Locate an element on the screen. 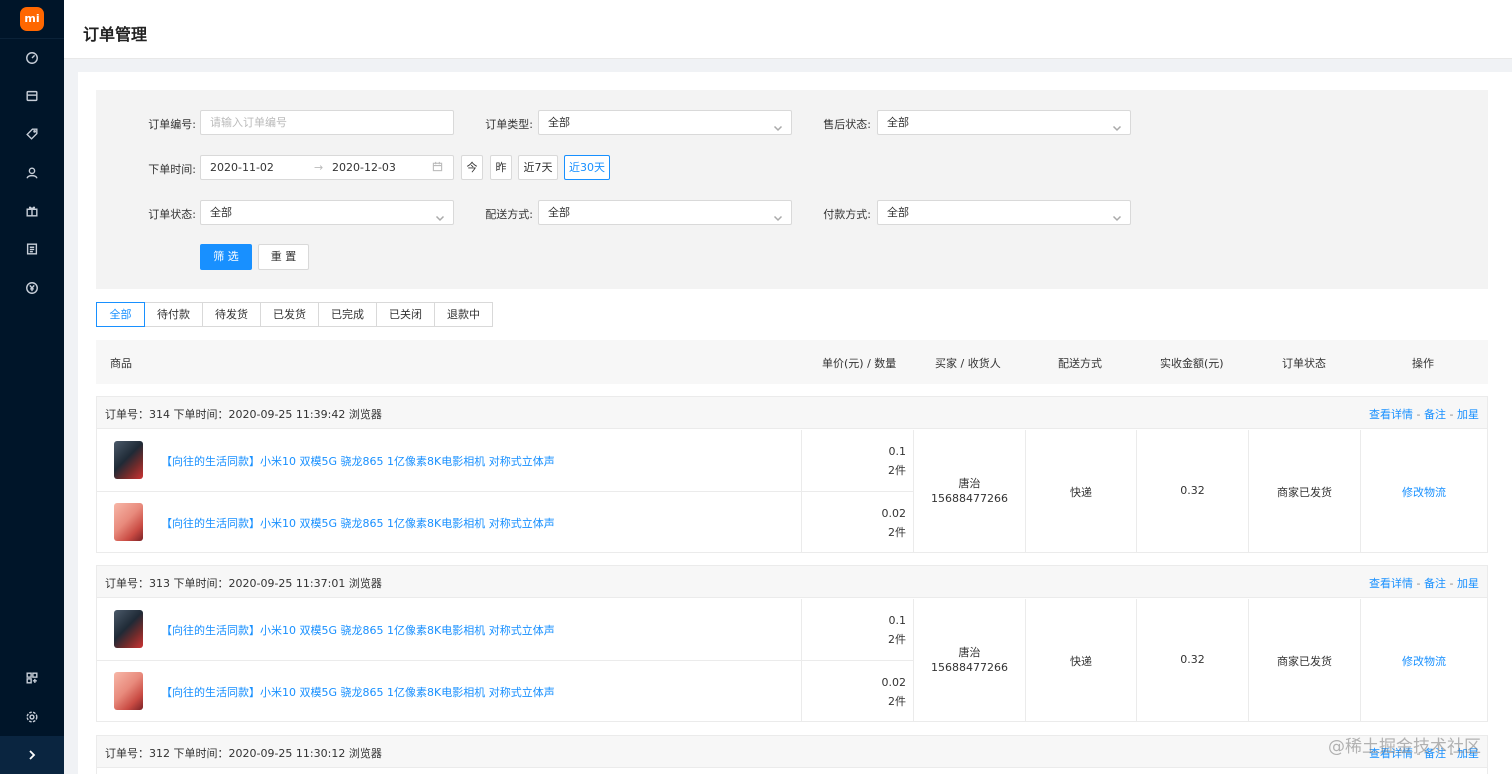 The height and width of the screenshot is (774, 1512). tab-pending-shipment: 待发货 is located at coordinates (231, 314).